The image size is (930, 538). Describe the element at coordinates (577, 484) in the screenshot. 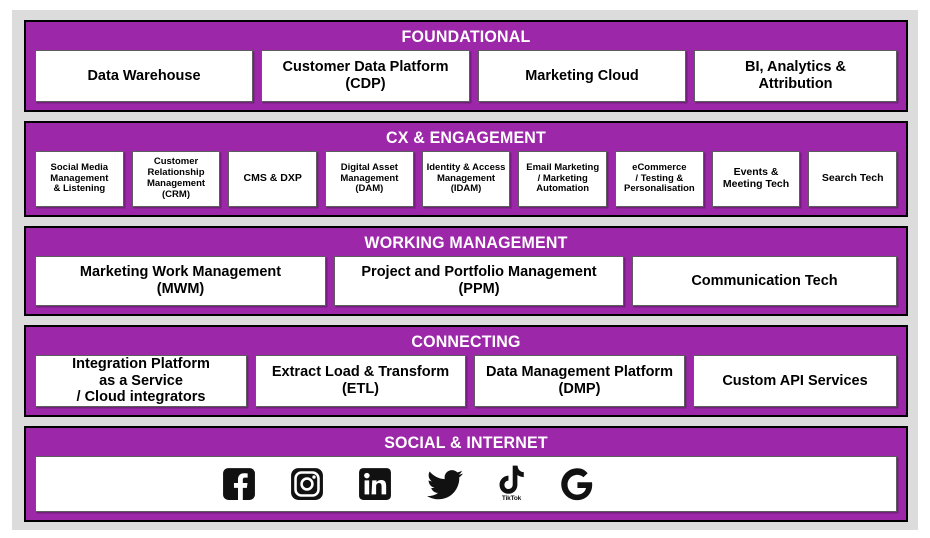

I see `google-icon` at that location.